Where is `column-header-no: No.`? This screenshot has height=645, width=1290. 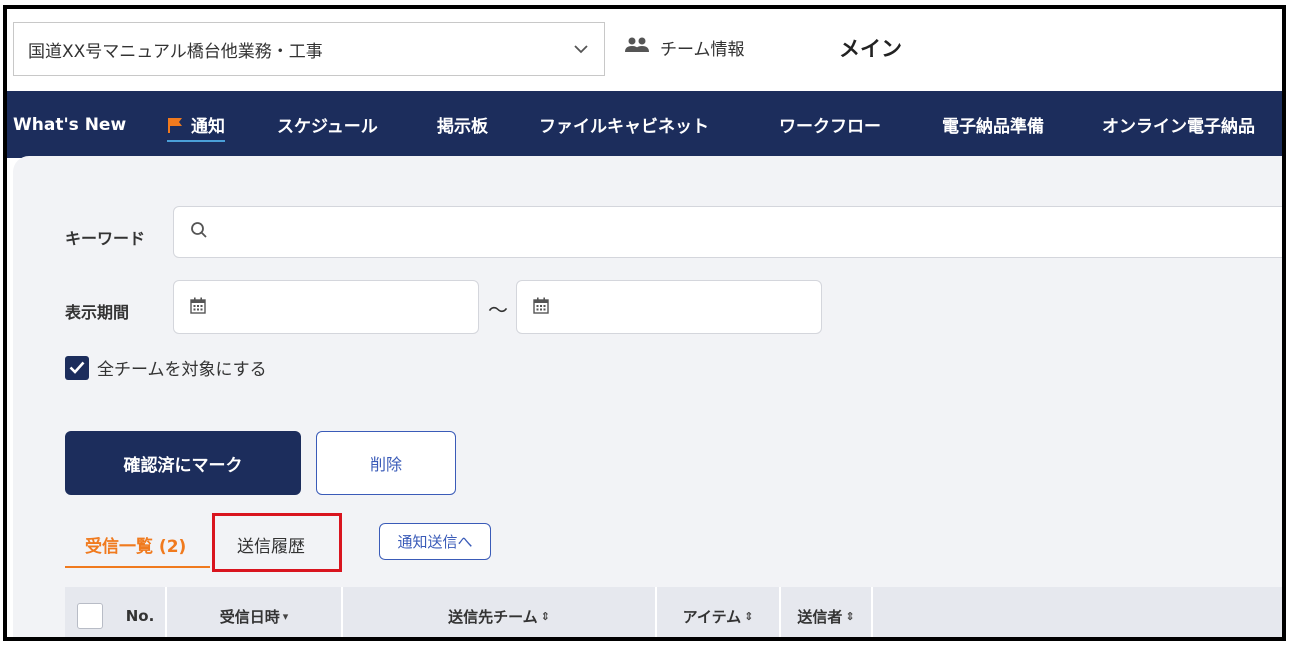
column-header-no: No. is located at coordinates (140, 612).